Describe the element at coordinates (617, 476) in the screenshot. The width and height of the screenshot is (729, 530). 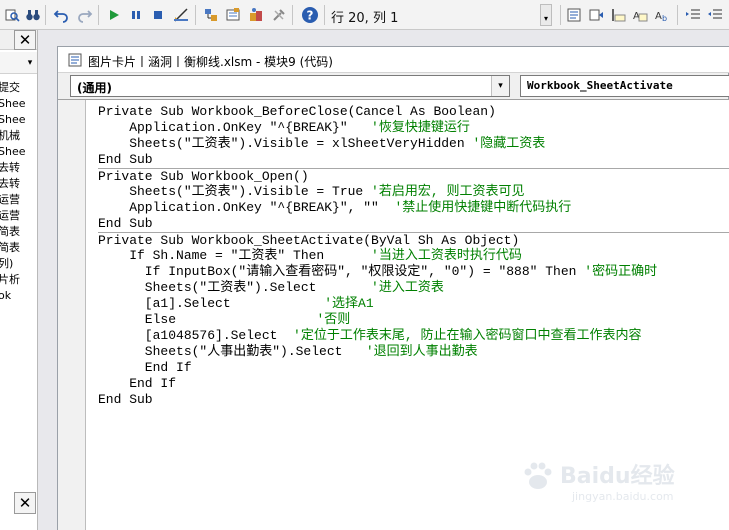
I see `watermark-logo-text: Baidu经验` at that location.